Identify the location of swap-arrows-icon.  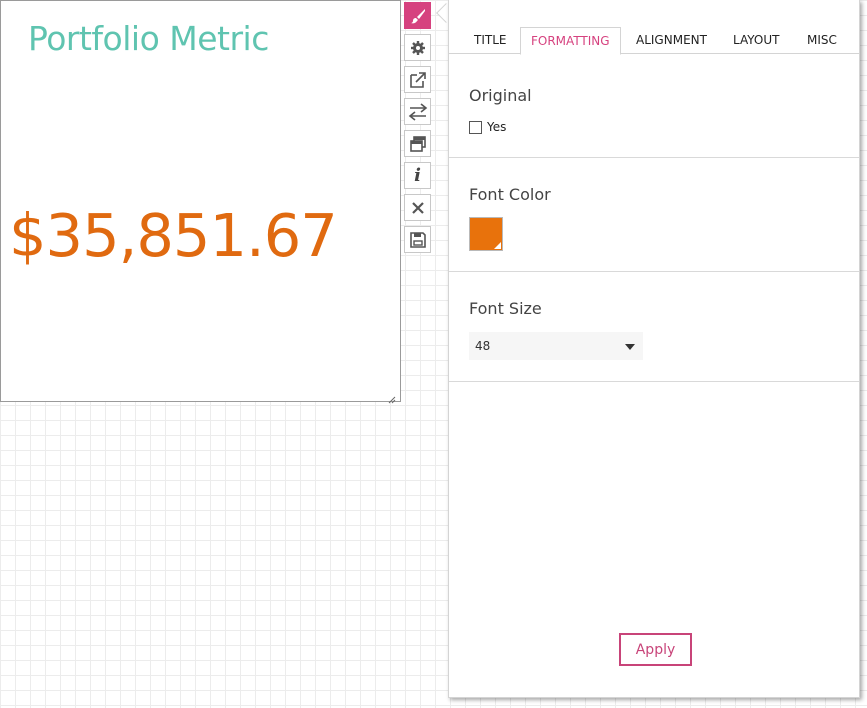
(417, 111).